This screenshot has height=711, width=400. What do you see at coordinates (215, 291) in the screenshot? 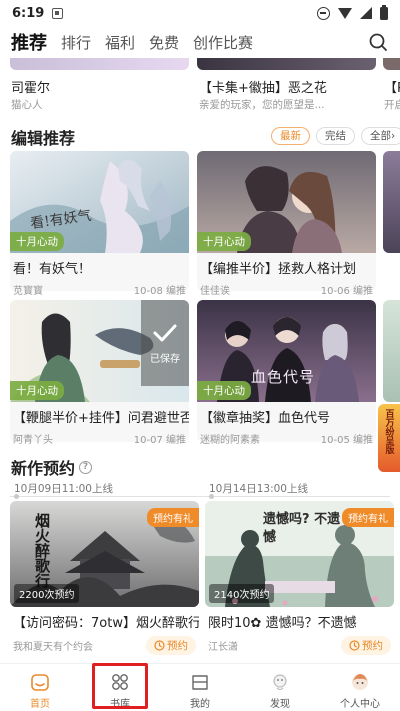
I see `card-author: 佳佳诶` at bounding box center [215, 291].